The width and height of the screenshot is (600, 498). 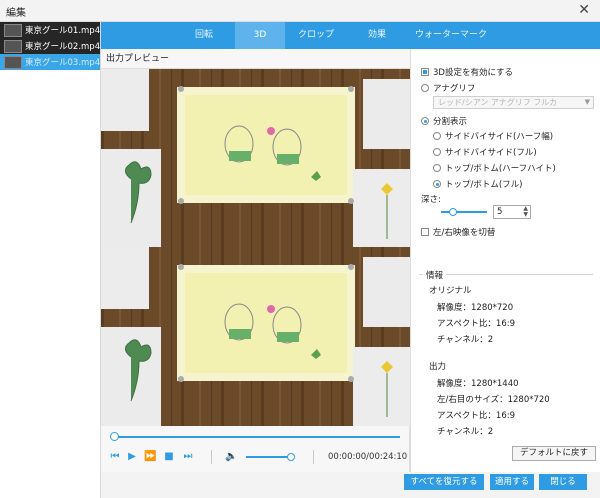 I want to click on depth-slider-track, so click(x=464, y=212).